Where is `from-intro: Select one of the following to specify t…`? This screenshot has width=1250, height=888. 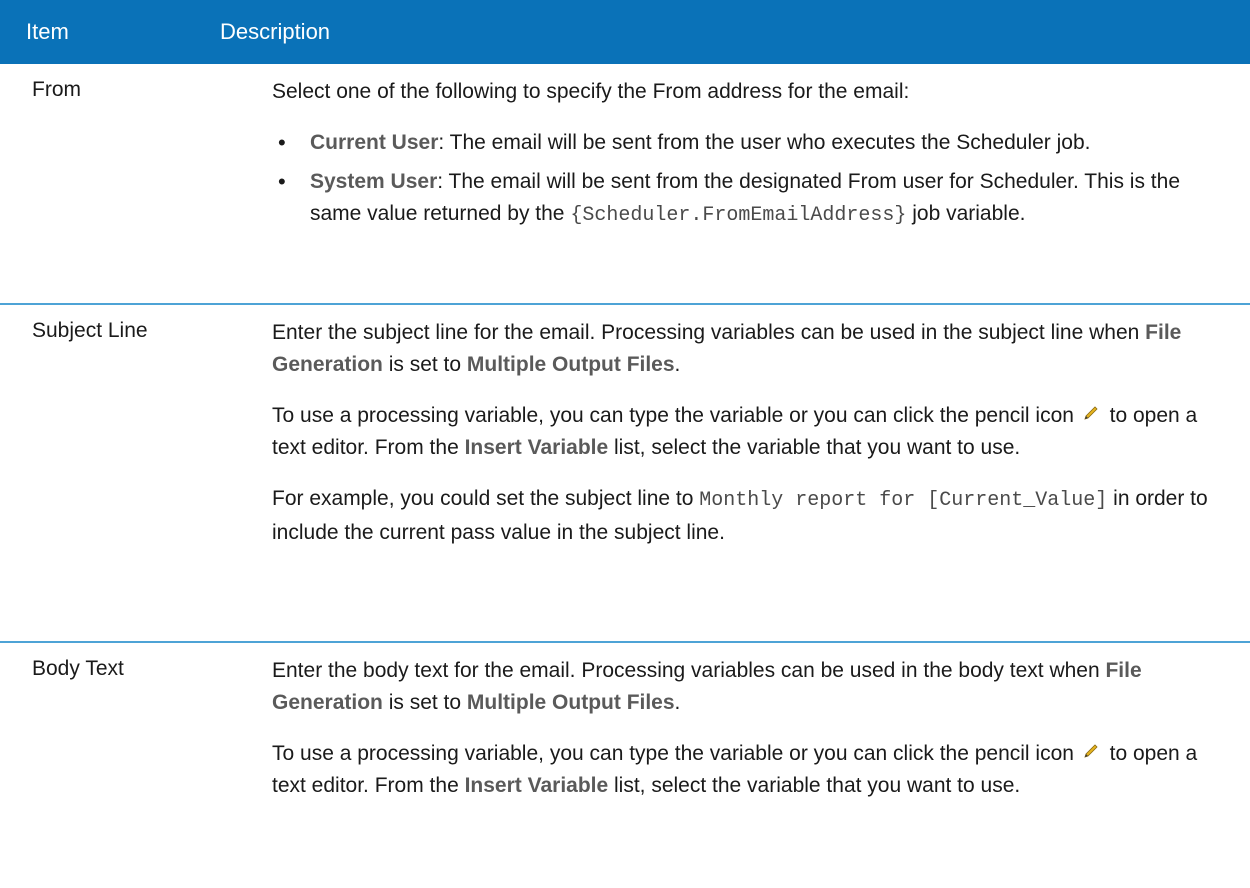 from-intro: Select one of the following to specify t… is located at coordinates (591, 91).